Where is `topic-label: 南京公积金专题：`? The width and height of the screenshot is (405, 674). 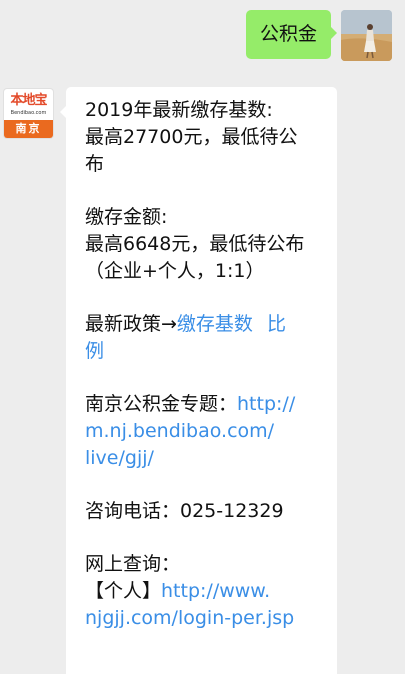
topic-label: 南京公积金专题： is located at coordinates (161, 404).